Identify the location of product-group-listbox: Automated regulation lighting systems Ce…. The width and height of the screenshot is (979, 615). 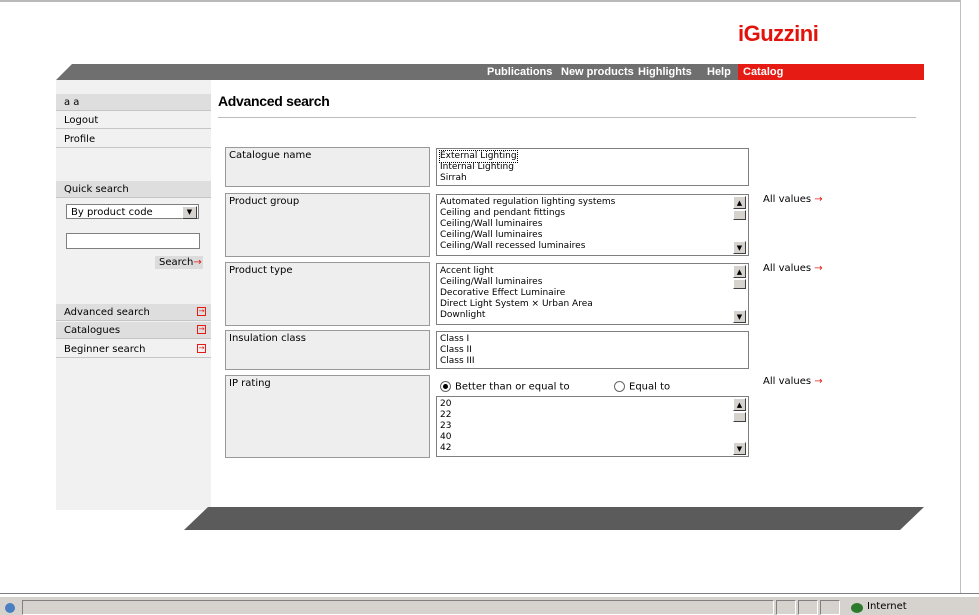
(592, 225).